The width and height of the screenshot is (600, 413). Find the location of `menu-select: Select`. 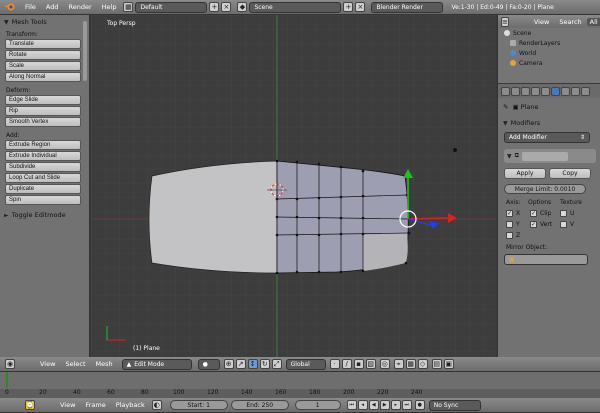

menu-select: Select is located at coordinates (75, 364).